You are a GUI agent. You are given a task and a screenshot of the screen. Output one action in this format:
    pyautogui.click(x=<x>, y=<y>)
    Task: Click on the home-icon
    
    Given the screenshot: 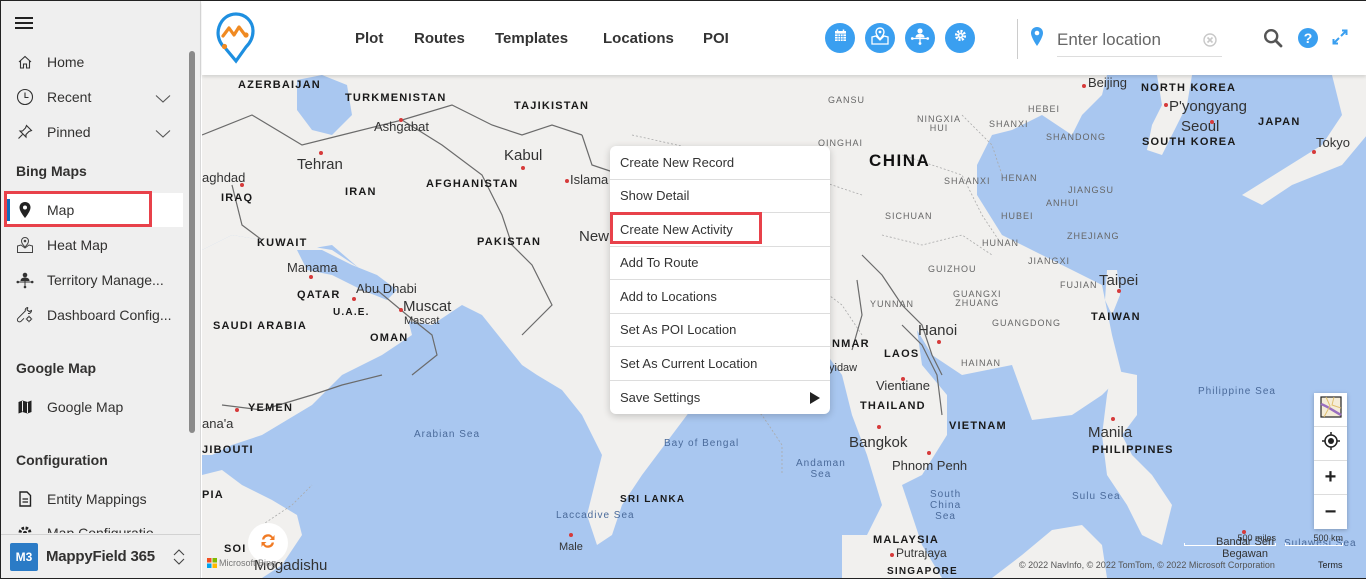 What is the action you would take?
    pyautogui.click(x=25, y=62)
    